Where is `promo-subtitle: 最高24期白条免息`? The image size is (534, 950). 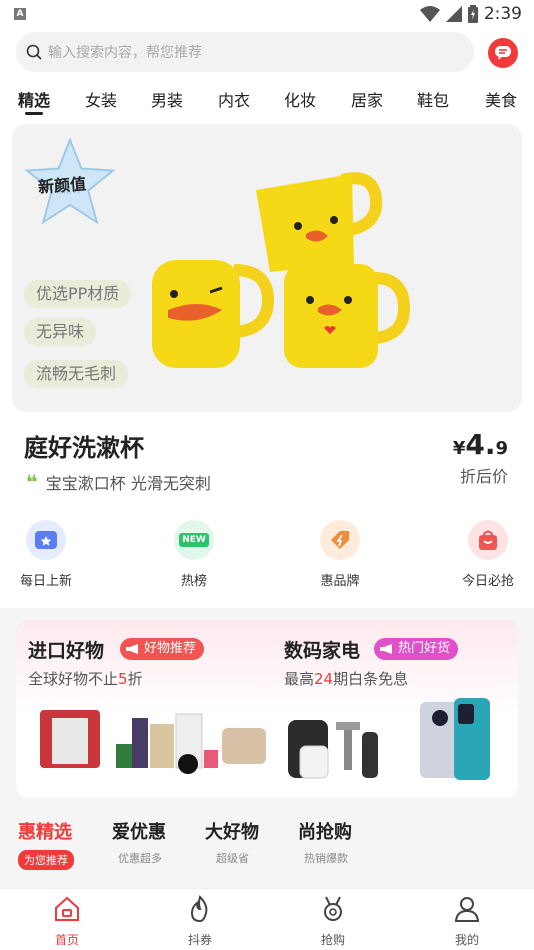
promo-subtitle: 最高24期白条免息 is located at coordinates (346, 679).